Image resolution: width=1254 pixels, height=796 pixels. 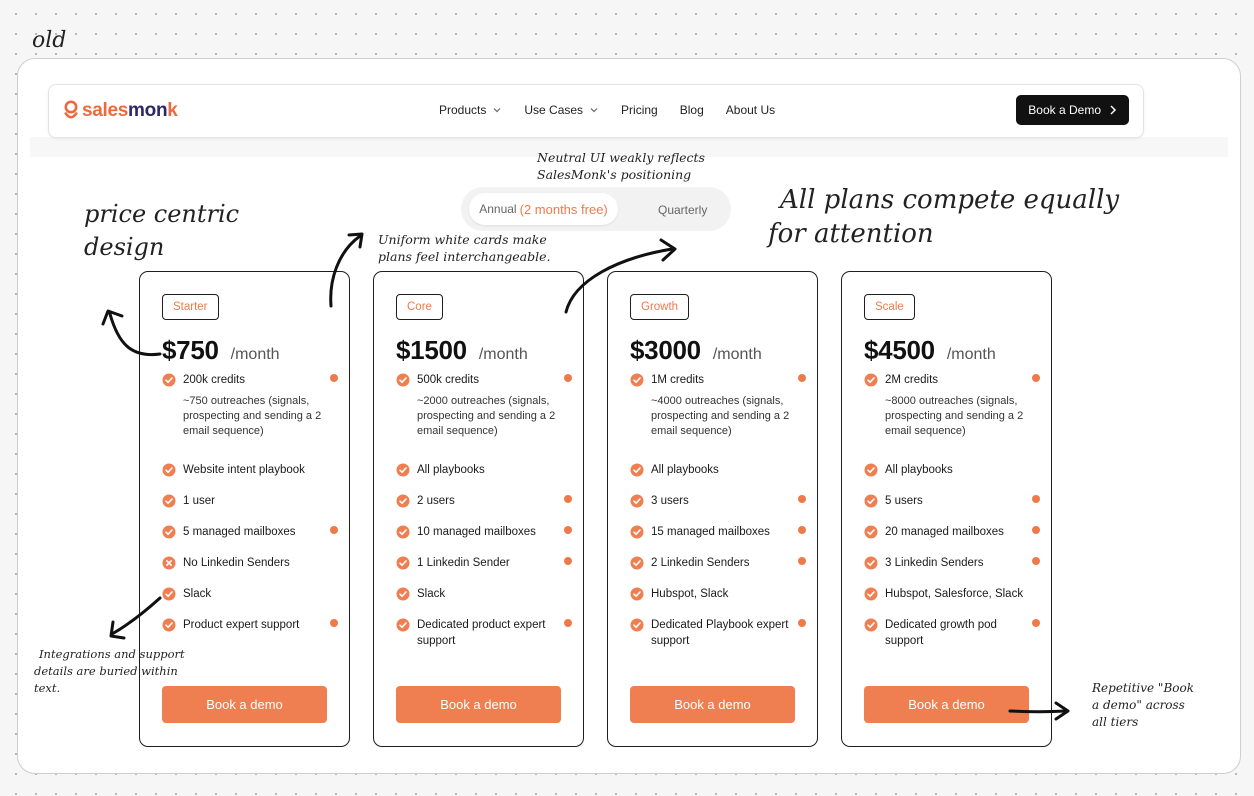 I want to click on feature-label: All playbooks, so click(x=685, y=470).